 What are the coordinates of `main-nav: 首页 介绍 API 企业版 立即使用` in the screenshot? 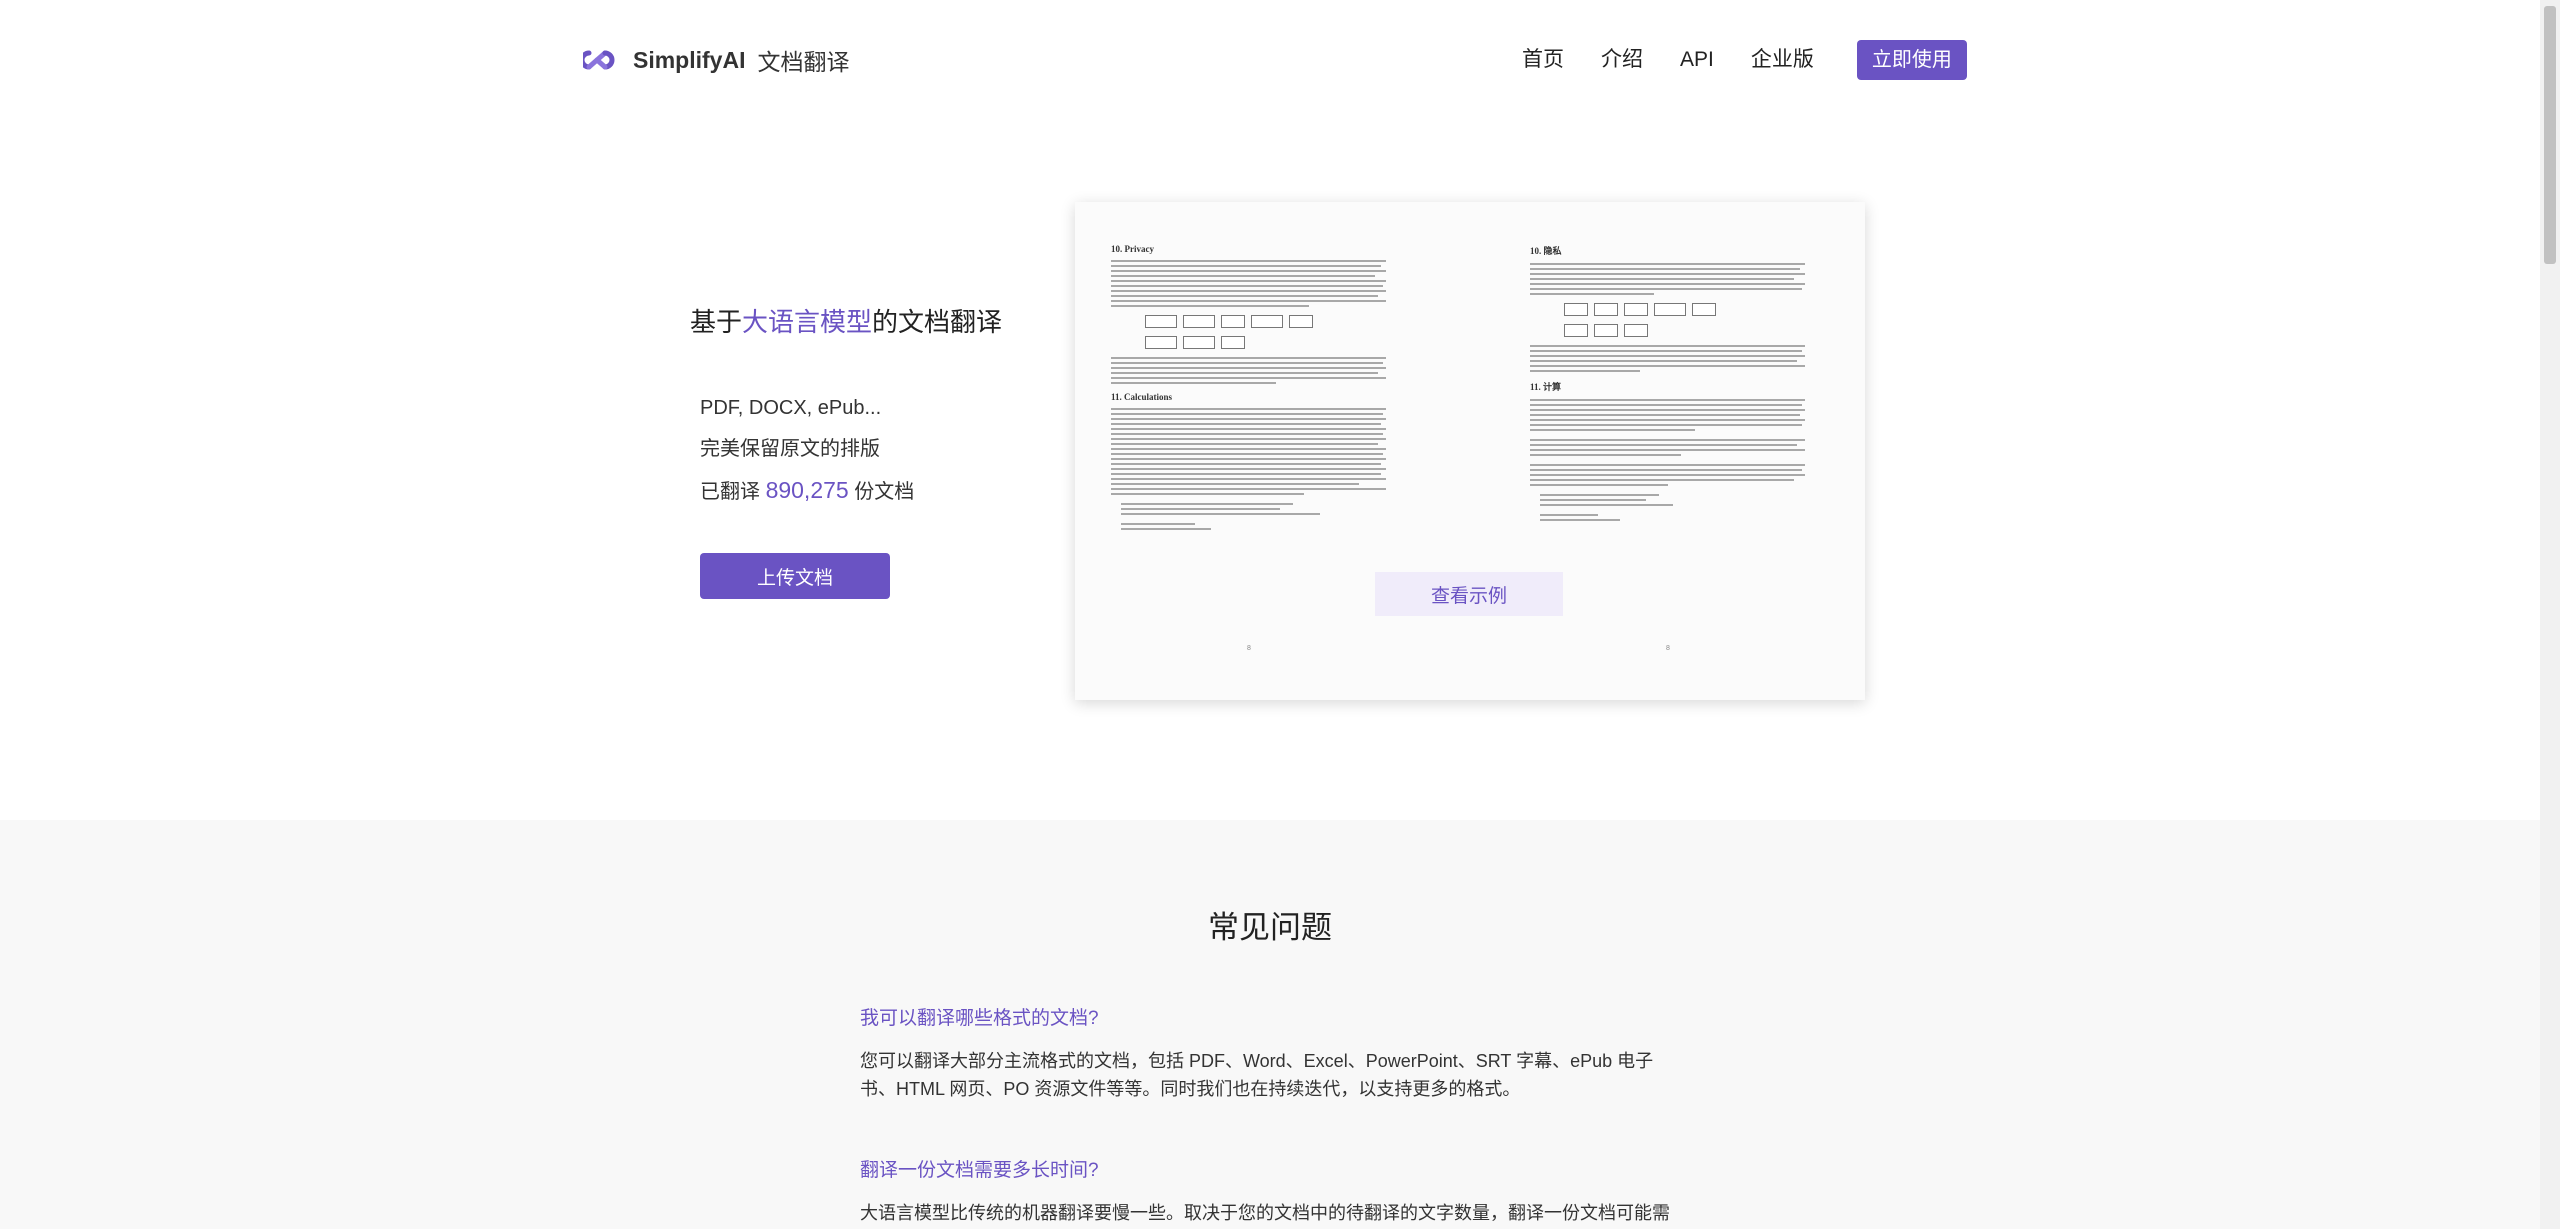 It's located at (1763, 60).